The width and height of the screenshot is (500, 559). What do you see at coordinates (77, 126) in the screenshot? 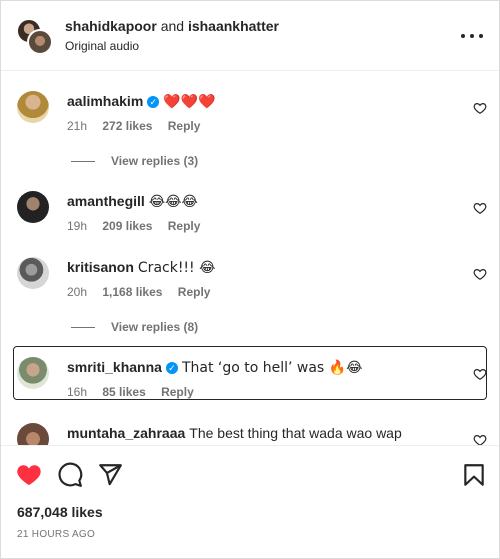
I see `comment-time: 21h` at bounding box center [77, 126].